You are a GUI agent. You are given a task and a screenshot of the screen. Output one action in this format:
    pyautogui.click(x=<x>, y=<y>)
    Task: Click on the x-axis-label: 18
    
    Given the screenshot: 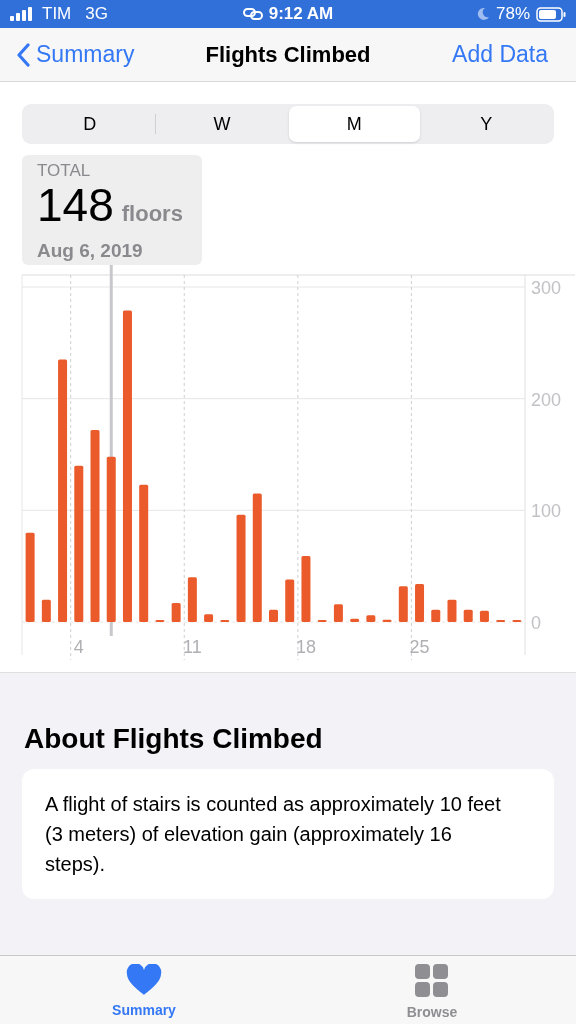 What is the action you would take?
    pyautogui.click(x=305, y=647)
    